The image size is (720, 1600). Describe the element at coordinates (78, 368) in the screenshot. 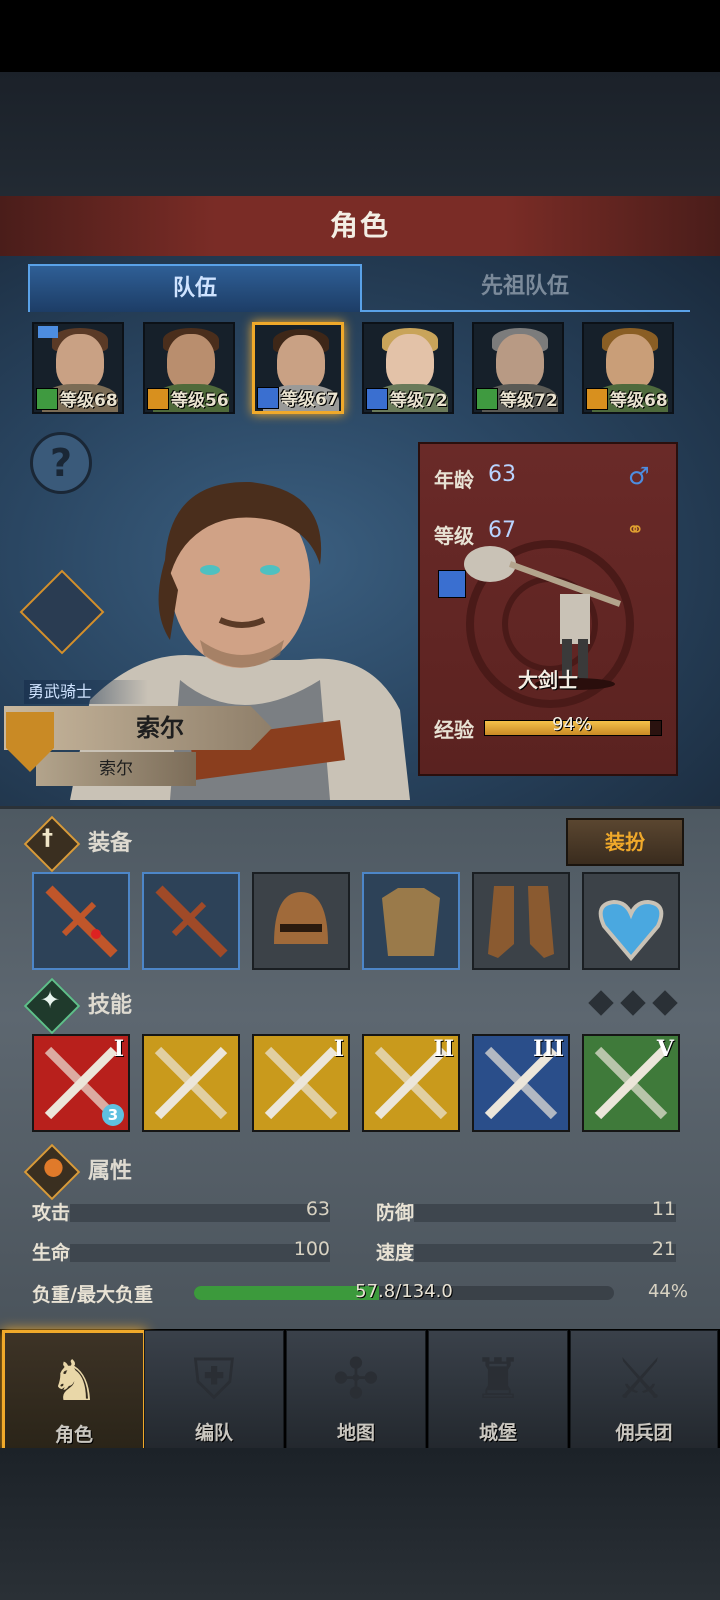

I see `party-member-1: 等级68` at that location.